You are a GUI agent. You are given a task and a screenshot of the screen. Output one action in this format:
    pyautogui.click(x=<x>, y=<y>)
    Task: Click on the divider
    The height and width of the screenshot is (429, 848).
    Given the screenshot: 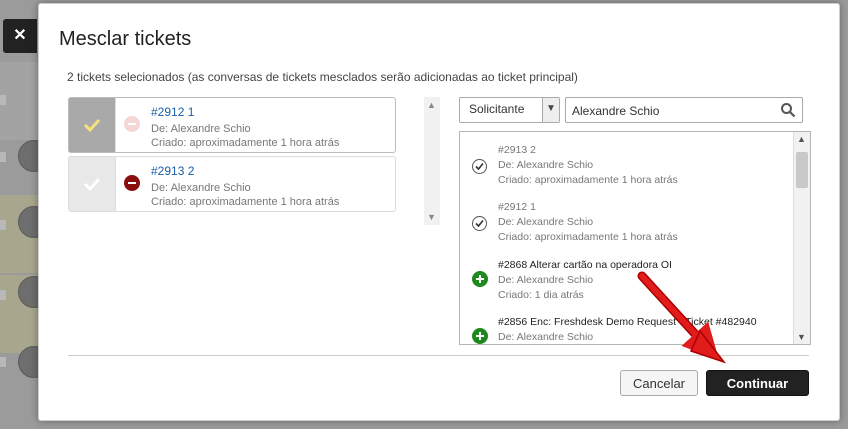 What is the action you would take?
    pyautogui.click(x=438, y=355)
    